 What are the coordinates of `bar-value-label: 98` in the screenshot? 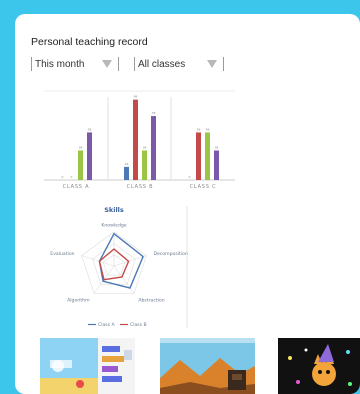 It's located at (136, 97).